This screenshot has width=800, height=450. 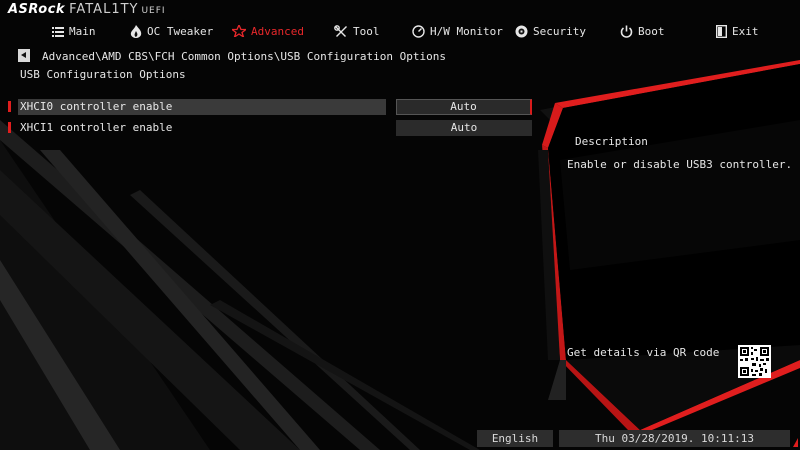 I want to click on tab-security: Security, so click(x=550, y=31).